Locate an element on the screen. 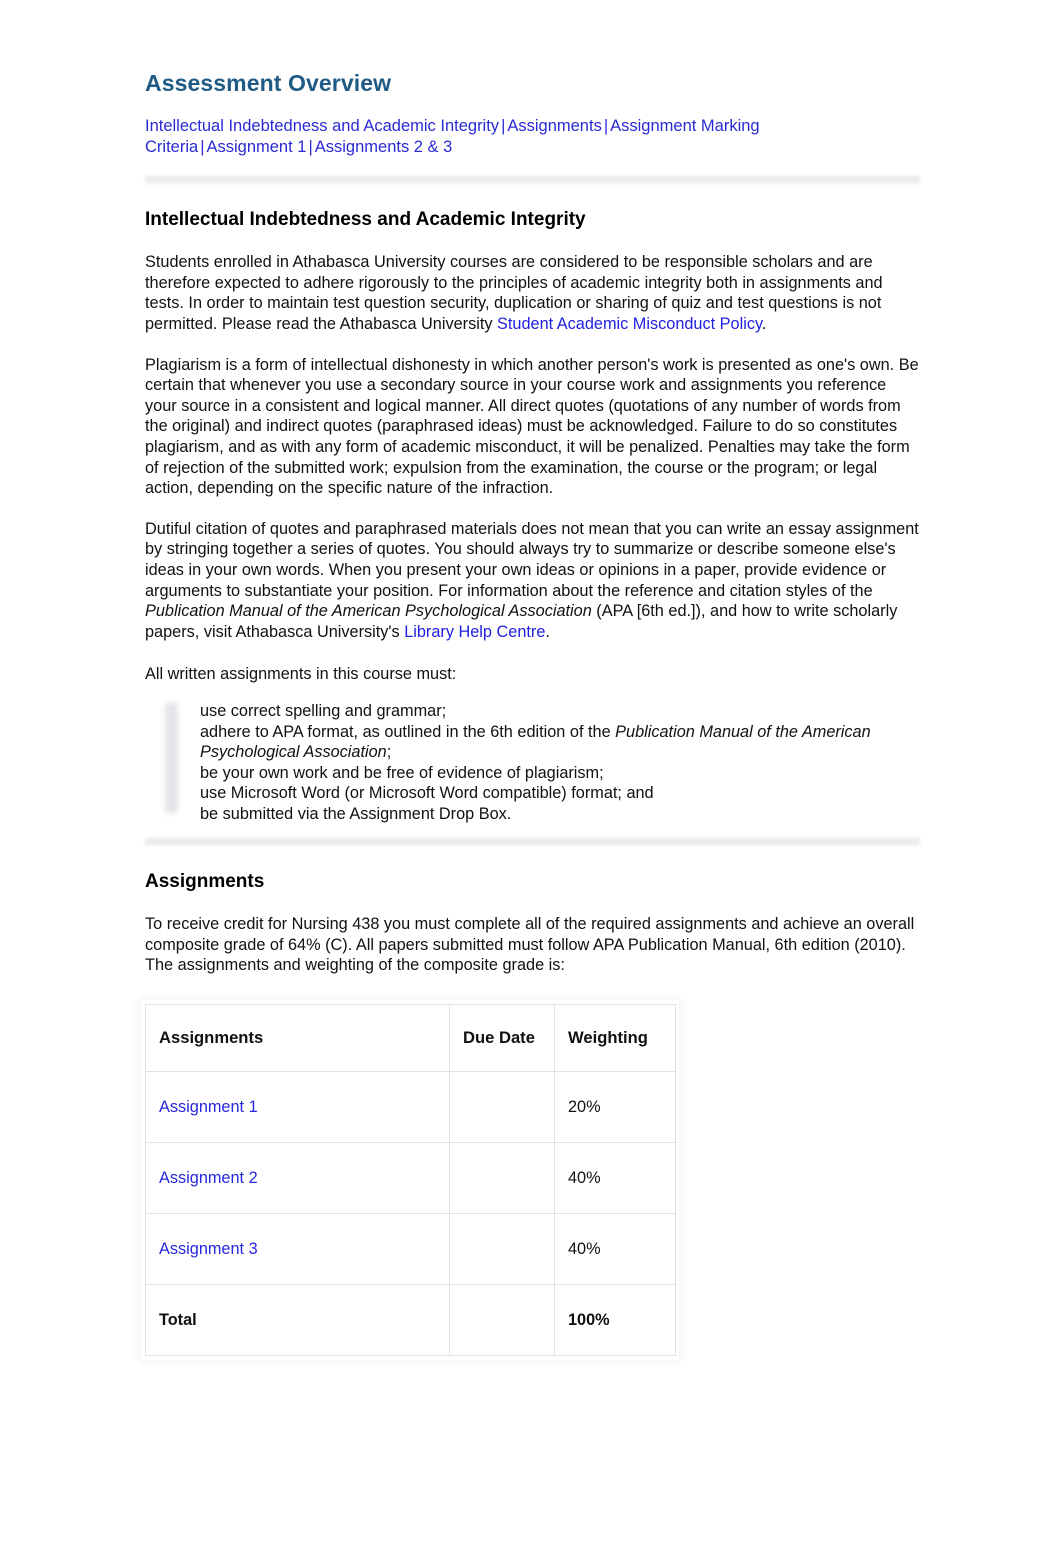  cell-assignment-name: Assignment 2 is located at coordinates (297, 1178).